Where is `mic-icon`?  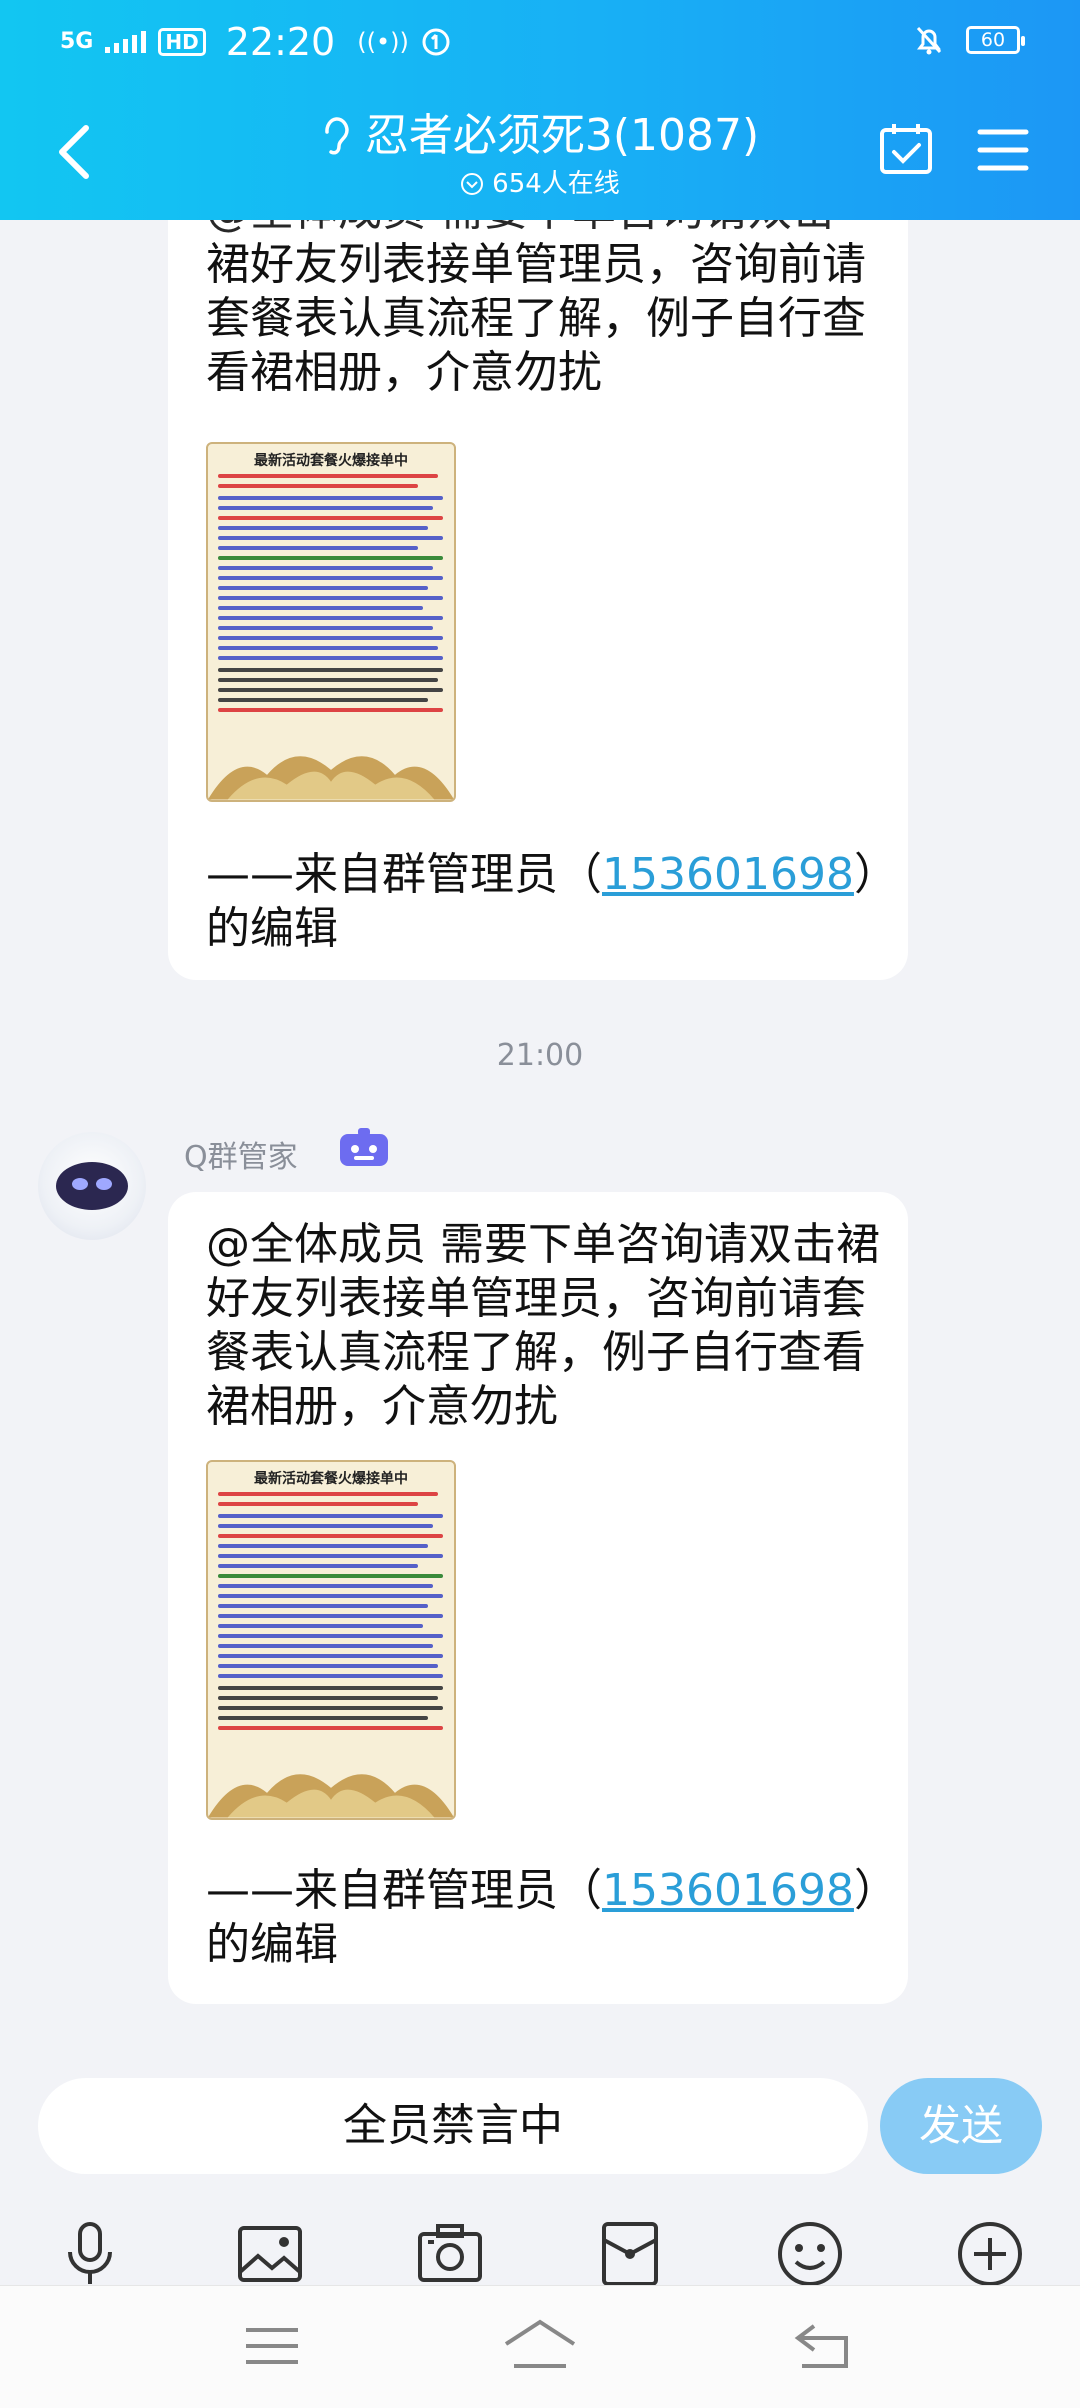 mic-icon is located at coordinates (90, 2254).